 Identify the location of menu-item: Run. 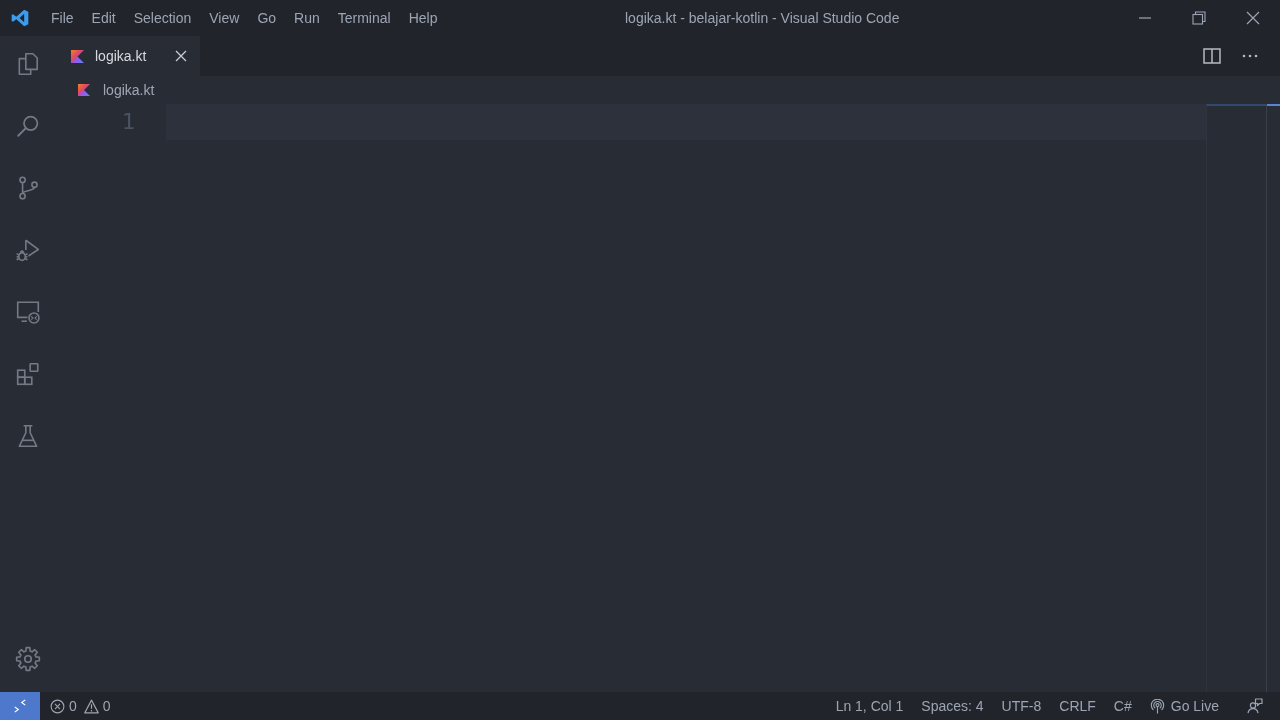
(307, 18).